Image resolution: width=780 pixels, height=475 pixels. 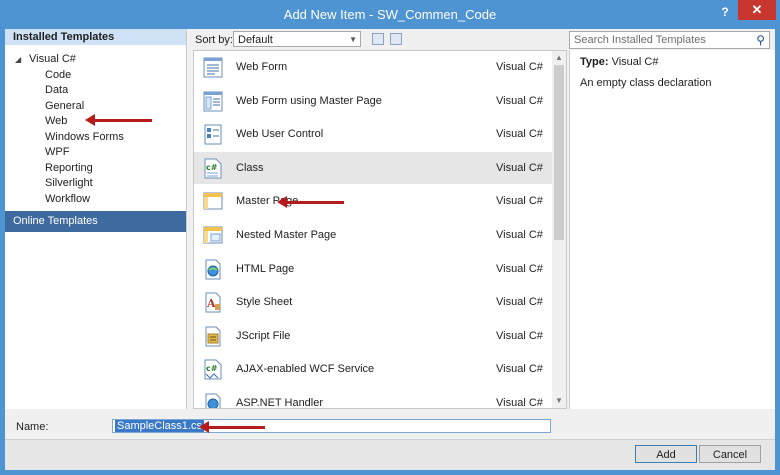 I want to click on svg-text: A, so click(x=211, y=303).